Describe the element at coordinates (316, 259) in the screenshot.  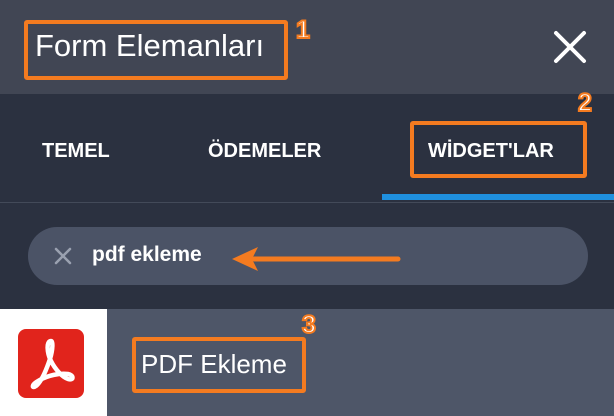
I see `annotation-arrow-icon` at that location.